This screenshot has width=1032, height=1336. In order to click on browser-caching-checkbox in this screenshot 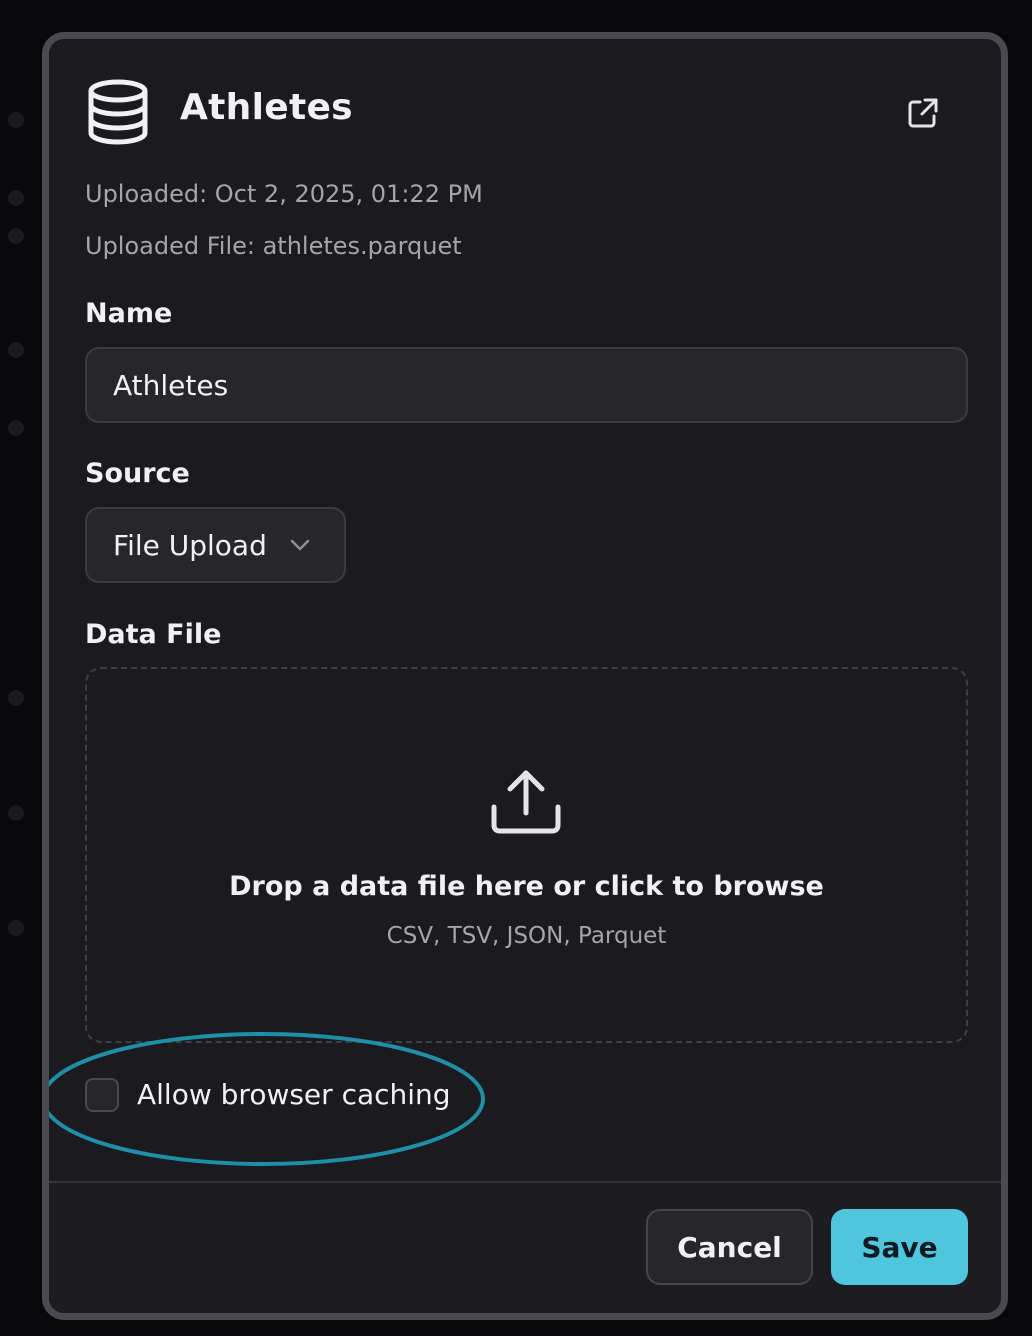, I will do `click(102, 1095)`.